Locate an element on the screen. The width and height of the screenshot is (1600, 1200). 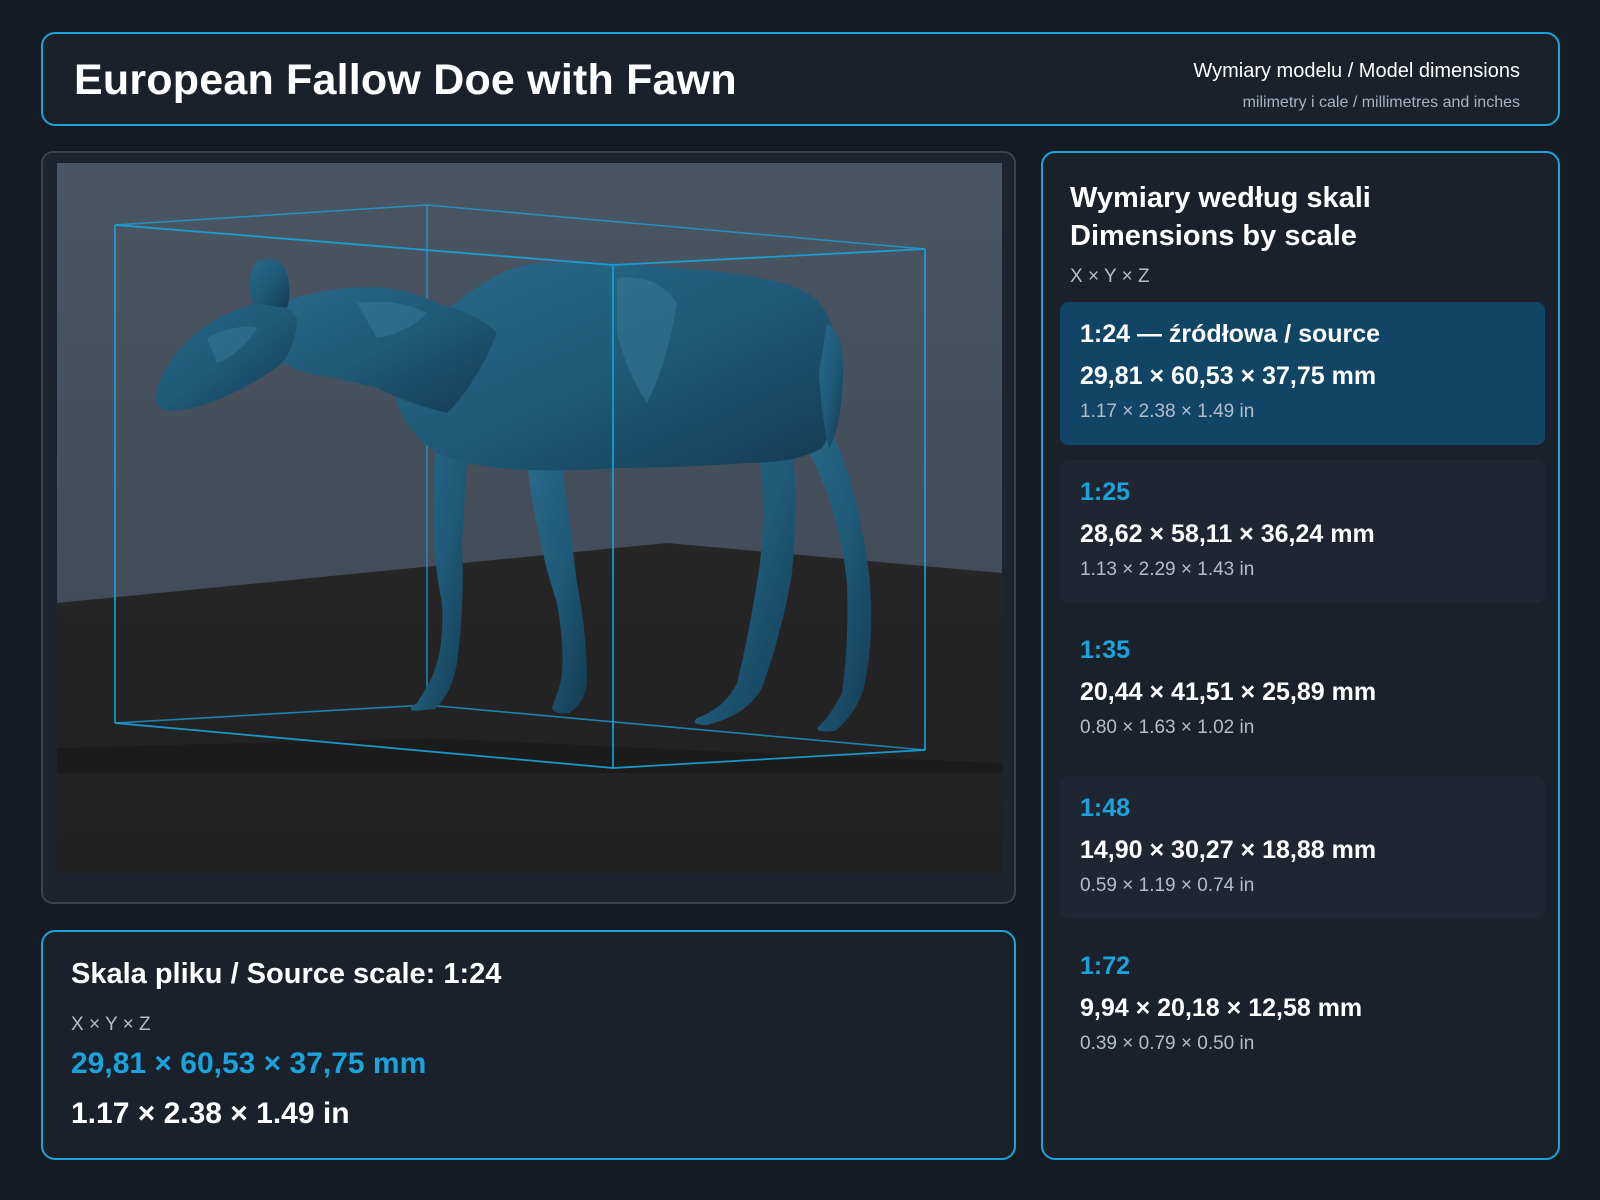
scale-item-label: 1:48 is located at coordinates (1105, 808).